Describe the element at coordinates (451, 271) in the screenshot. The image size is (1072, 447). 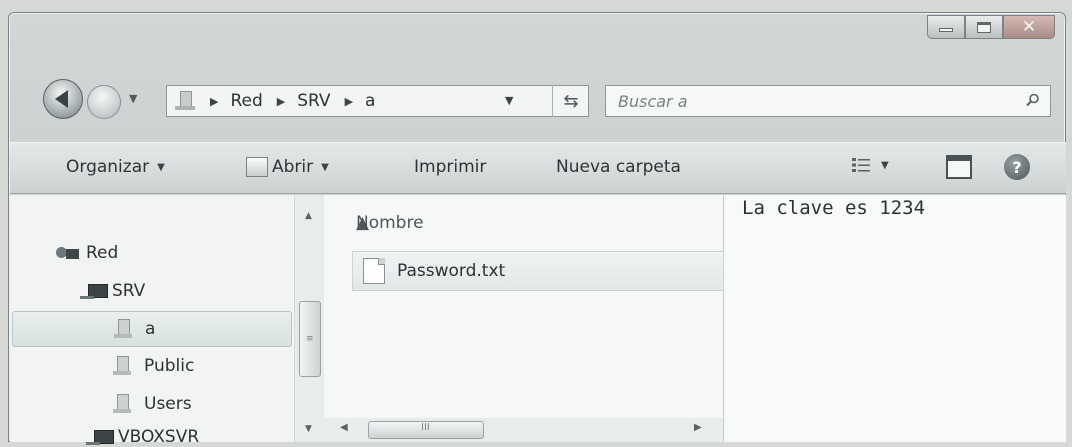
I see `file-name: Password.txt` at that location.